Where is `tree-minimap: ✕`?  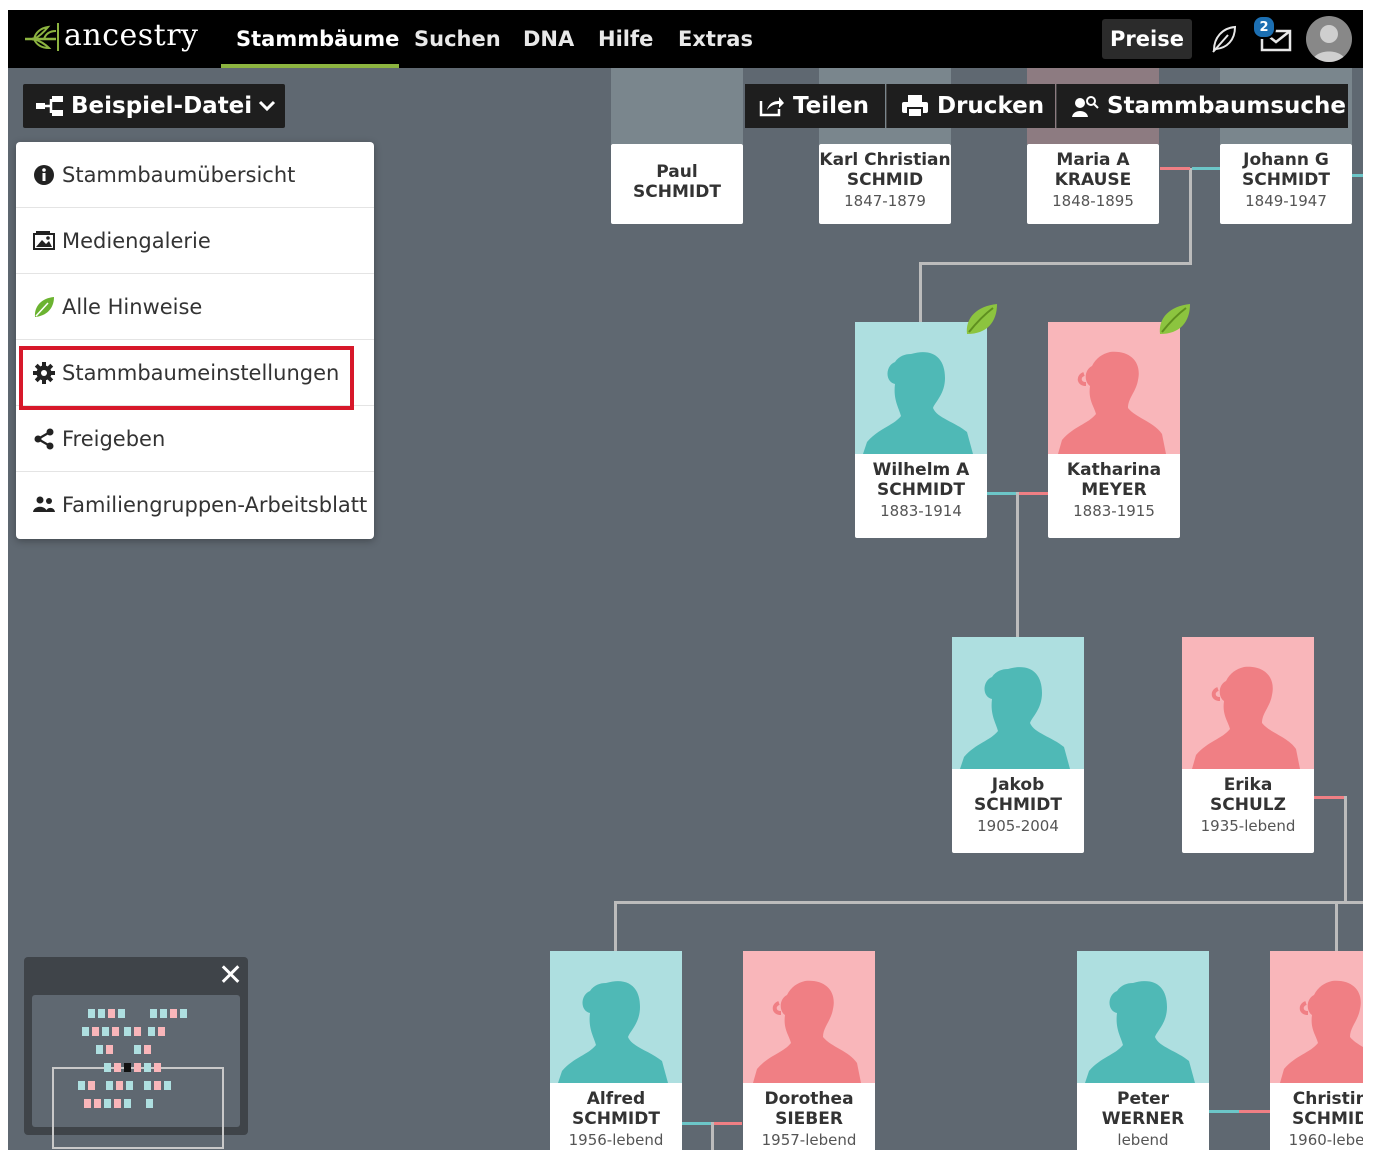
tree-minimap: ✕ is located at coordinates (136, 1053).